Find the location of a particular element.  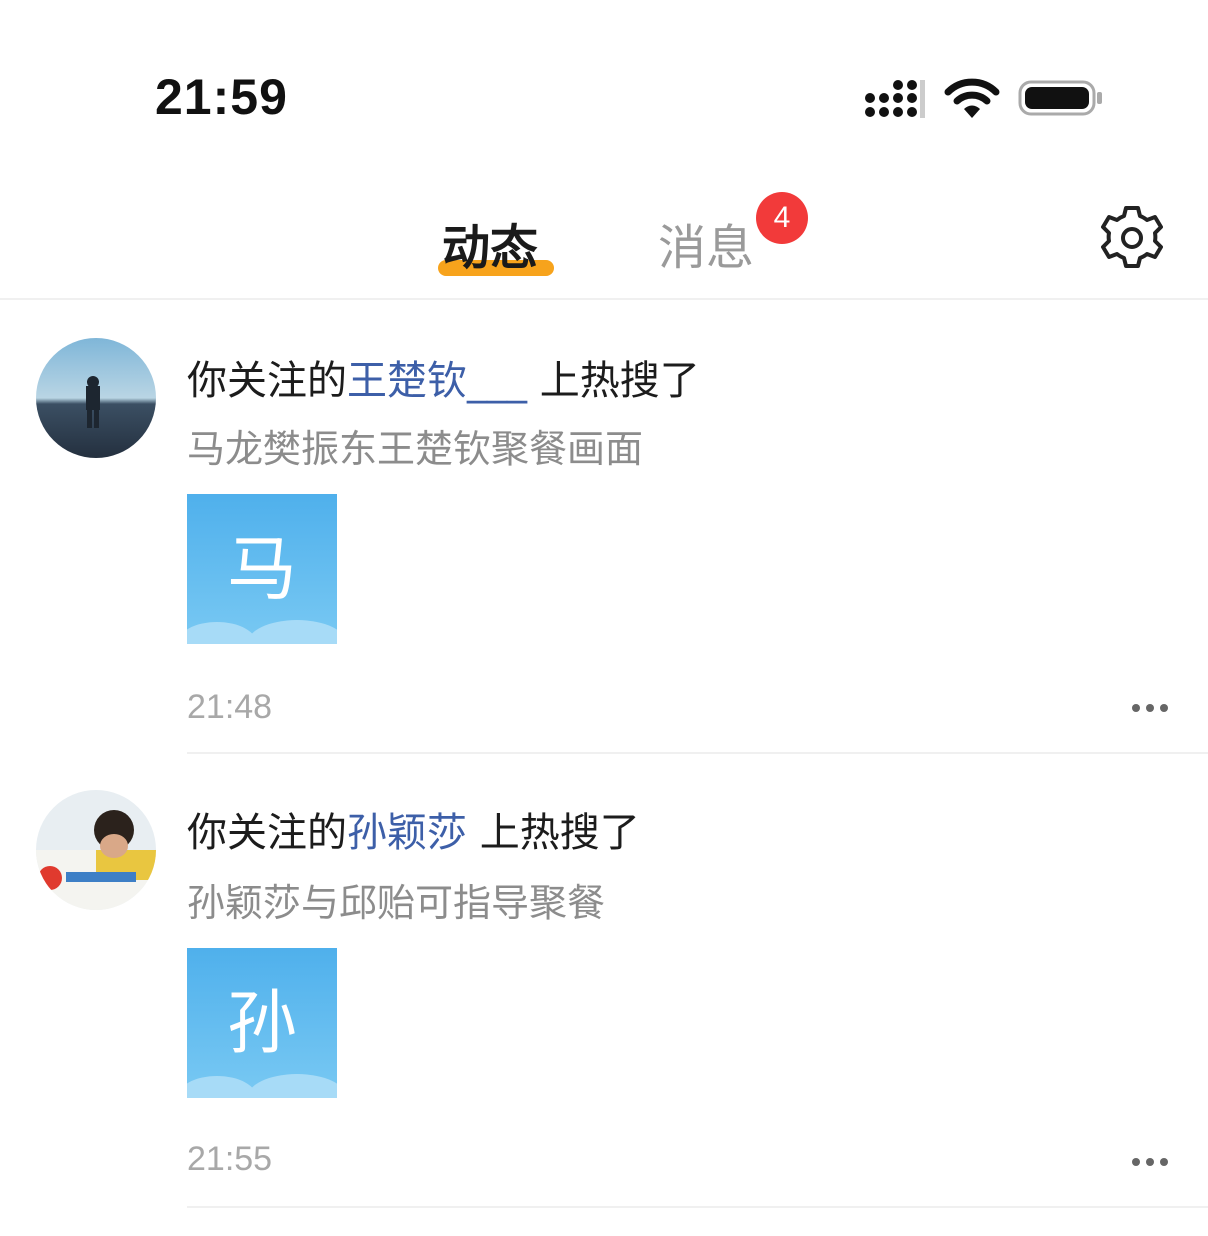

tab-messages: 消息 is located at coordinates (706, 243).